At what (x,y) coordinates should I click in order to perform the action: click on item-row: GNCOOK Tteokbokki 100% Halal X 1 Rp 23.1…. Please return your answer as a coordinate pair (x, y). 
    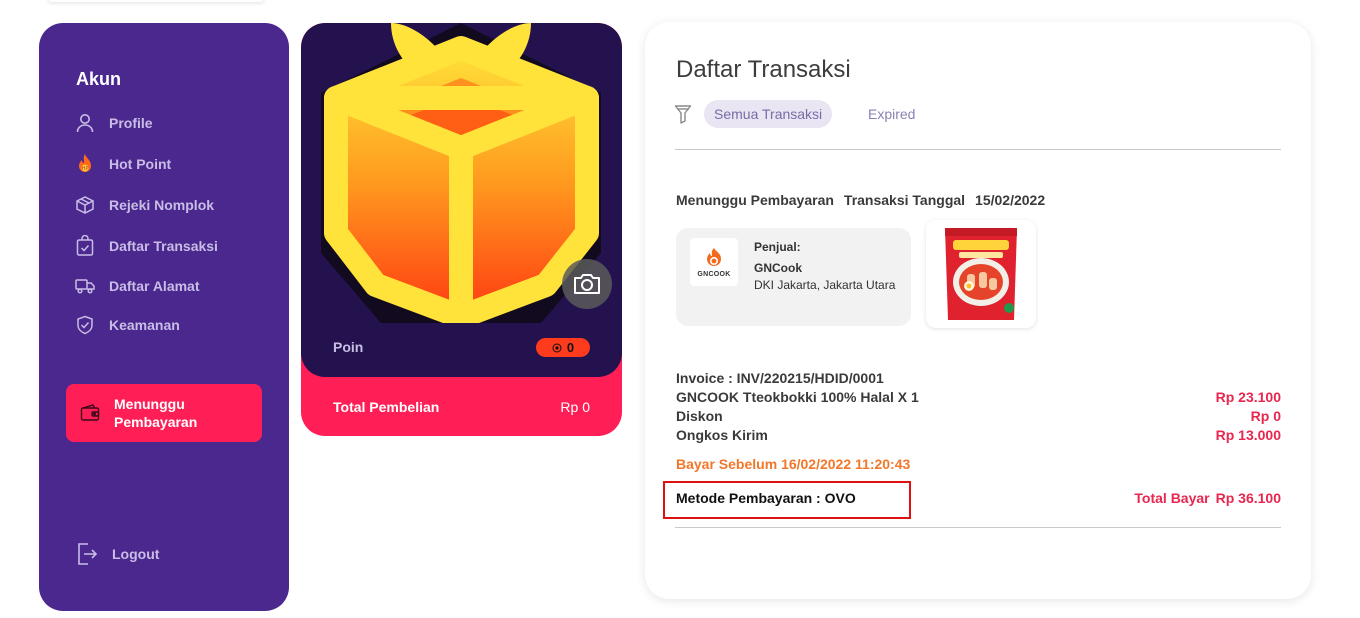
    Looking at the image, I should click on (978, 397).